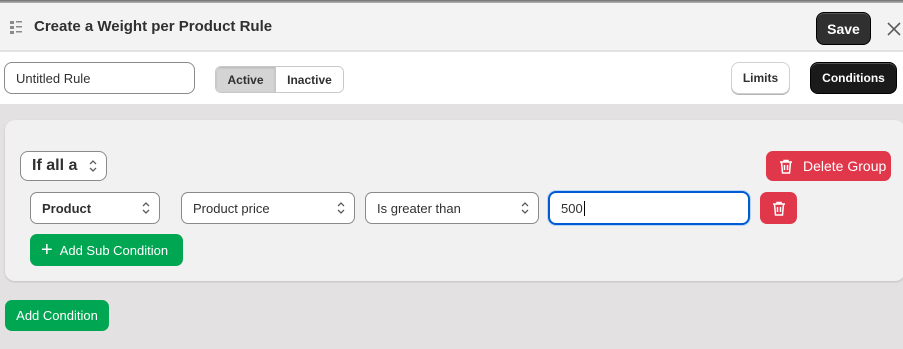 The image size is (903, 349). Describe the element at coordinates (451, 78) in the screenshot. I see `rule-toolbar: Active Inactive Limits Conditions` at that location.